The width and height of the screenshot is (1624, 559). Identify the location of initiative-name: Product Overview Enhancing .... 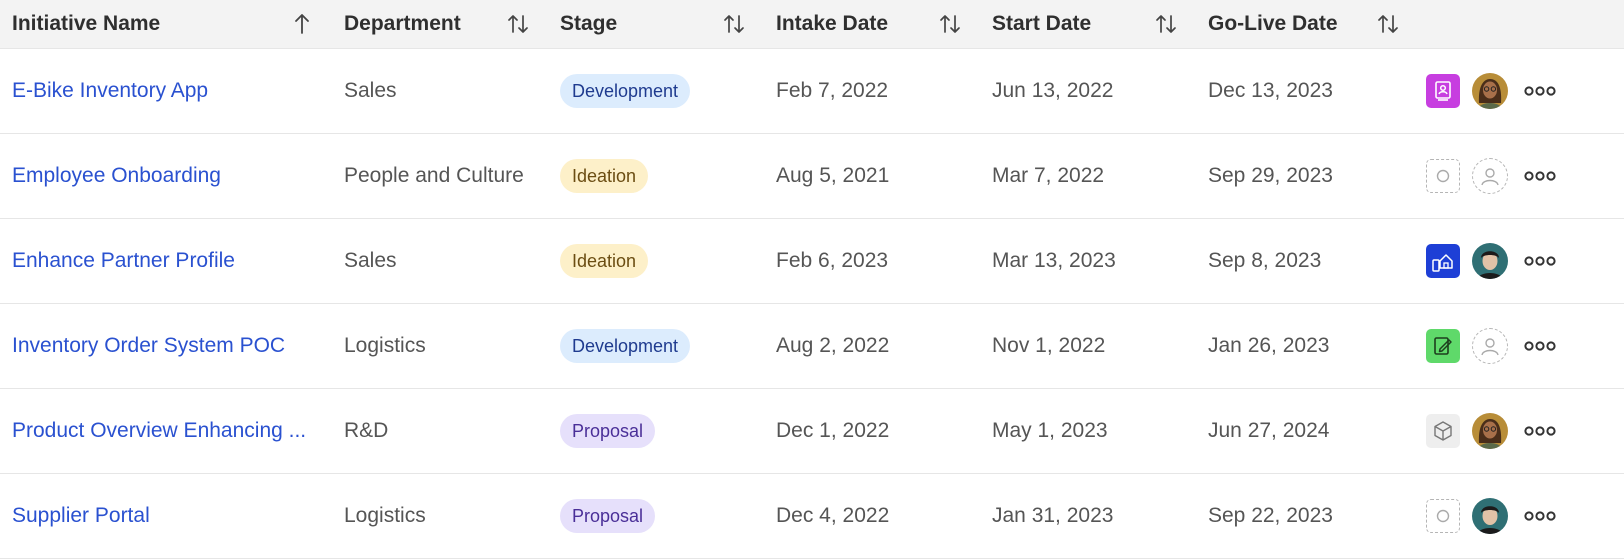
(159, 430).